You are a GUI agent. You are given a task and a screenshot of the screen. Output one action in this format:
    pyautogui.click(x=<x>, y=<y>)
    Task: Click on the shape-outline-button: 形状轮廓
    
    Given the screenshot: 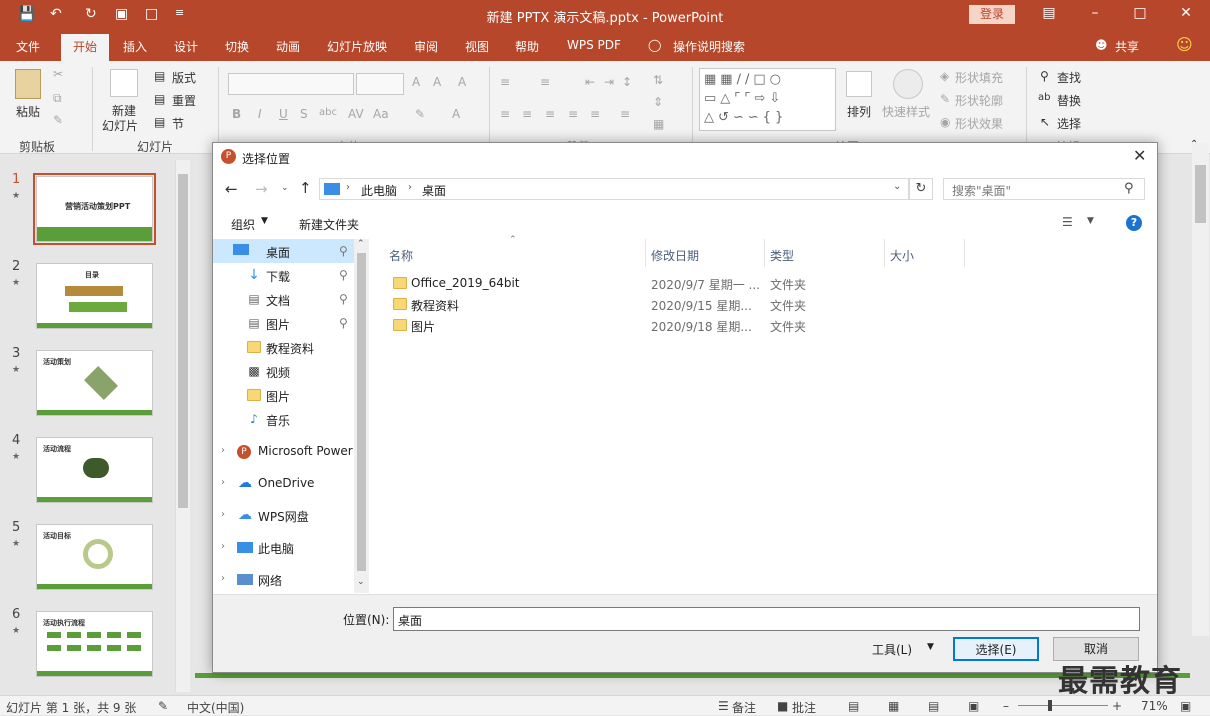 What is the action you would take?
    pyautogui.click(x=979, y=100)
    